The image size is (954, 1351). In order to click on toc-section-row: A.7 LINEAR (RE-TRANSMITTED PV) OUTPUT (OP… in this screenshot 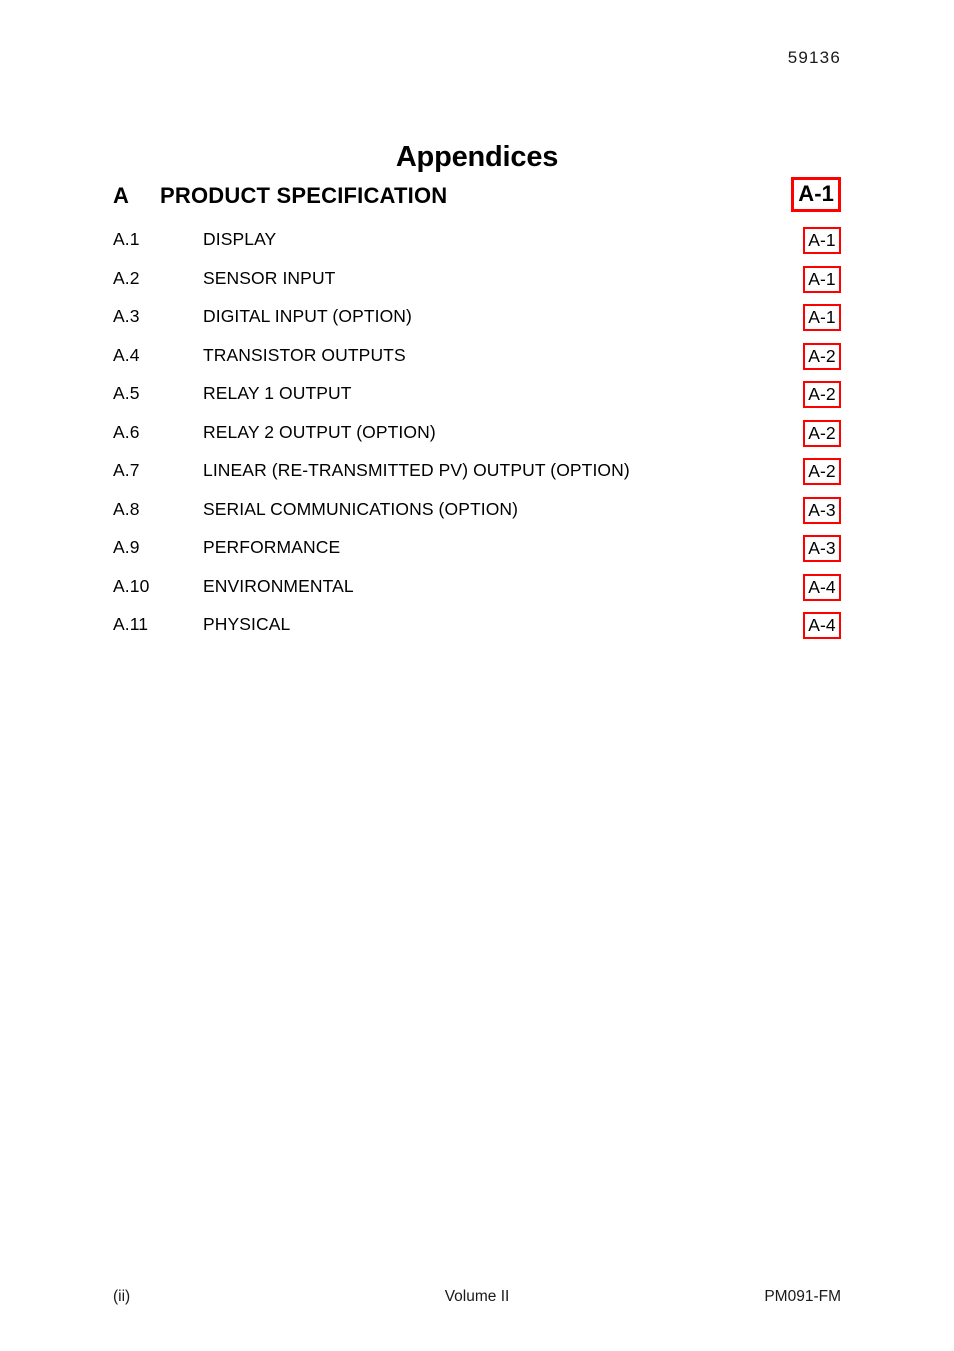, I will do `click(477, 478)`.